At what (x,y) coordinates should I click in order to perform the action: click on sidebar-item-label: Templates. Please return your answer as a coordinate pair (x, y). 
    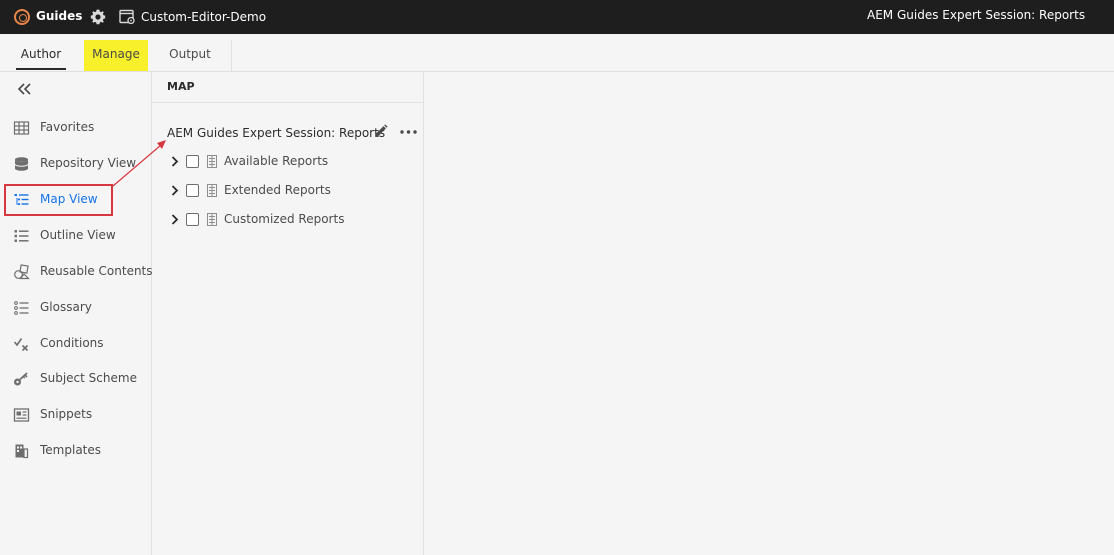
    Looking at the image, I should click on (71, 450).